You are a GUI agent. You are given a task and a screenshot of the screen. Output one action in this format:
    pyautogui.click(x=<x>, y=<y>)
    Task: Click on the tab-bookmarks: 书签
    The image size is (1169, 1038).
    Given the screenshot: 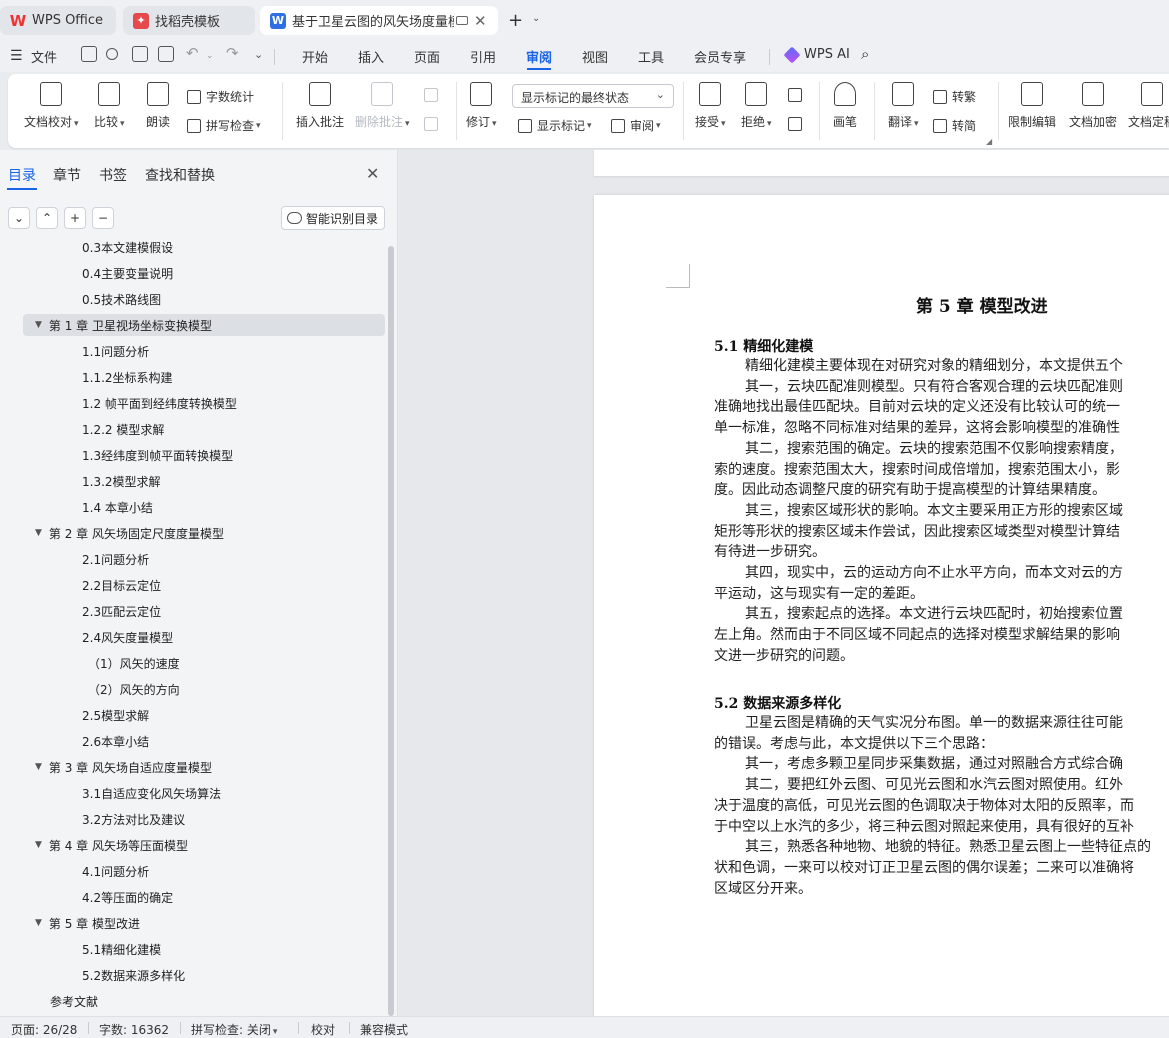 What is the action you would take?
    pyautogui.click(x=113, y=175)
    